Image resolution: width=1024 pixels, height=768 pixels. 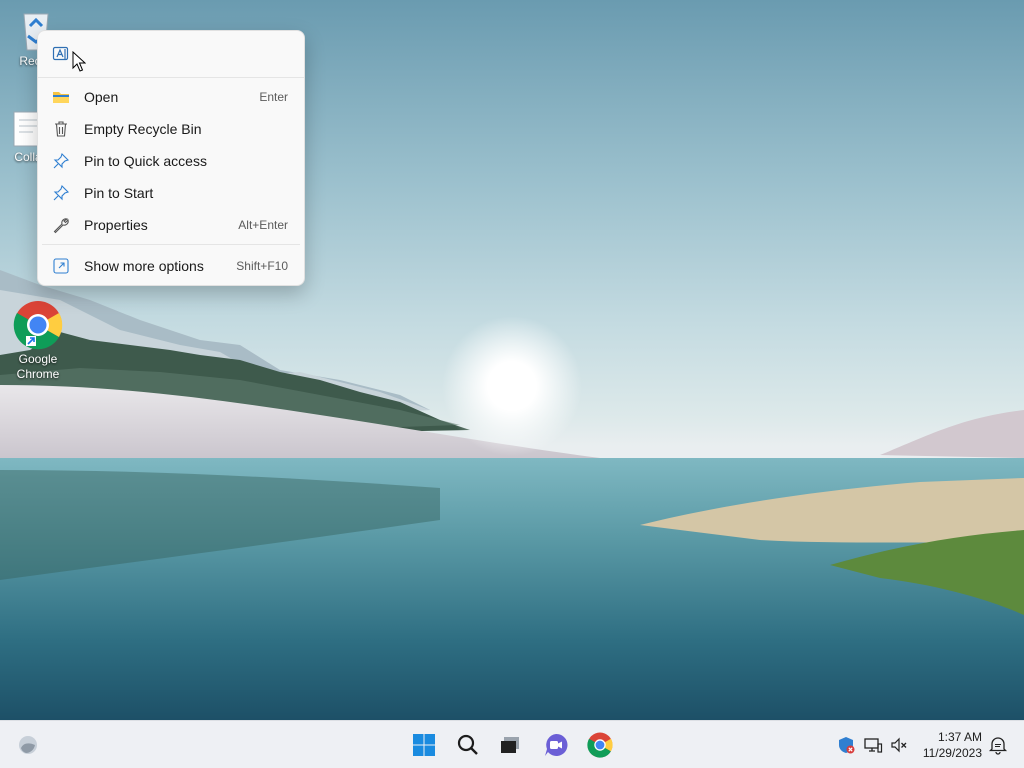 I want to click on menu-item-properties: Properties Alt+Enter, so click(x=171, y=225).